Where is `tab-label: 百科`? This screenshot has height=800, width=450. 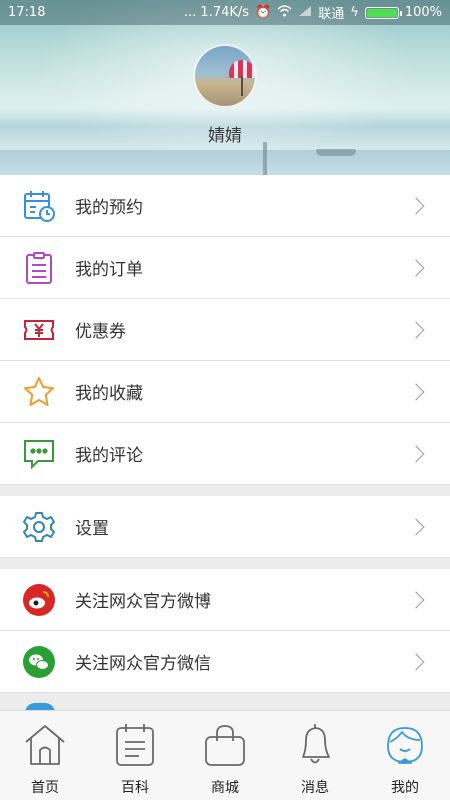
tab-label: 百科 is located at coordinates (135, 788).